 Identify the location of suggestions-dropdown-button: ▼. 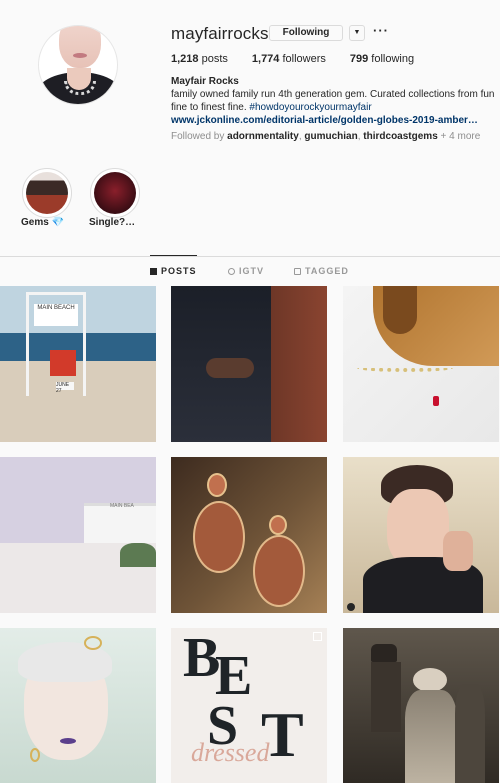
(357, 33).